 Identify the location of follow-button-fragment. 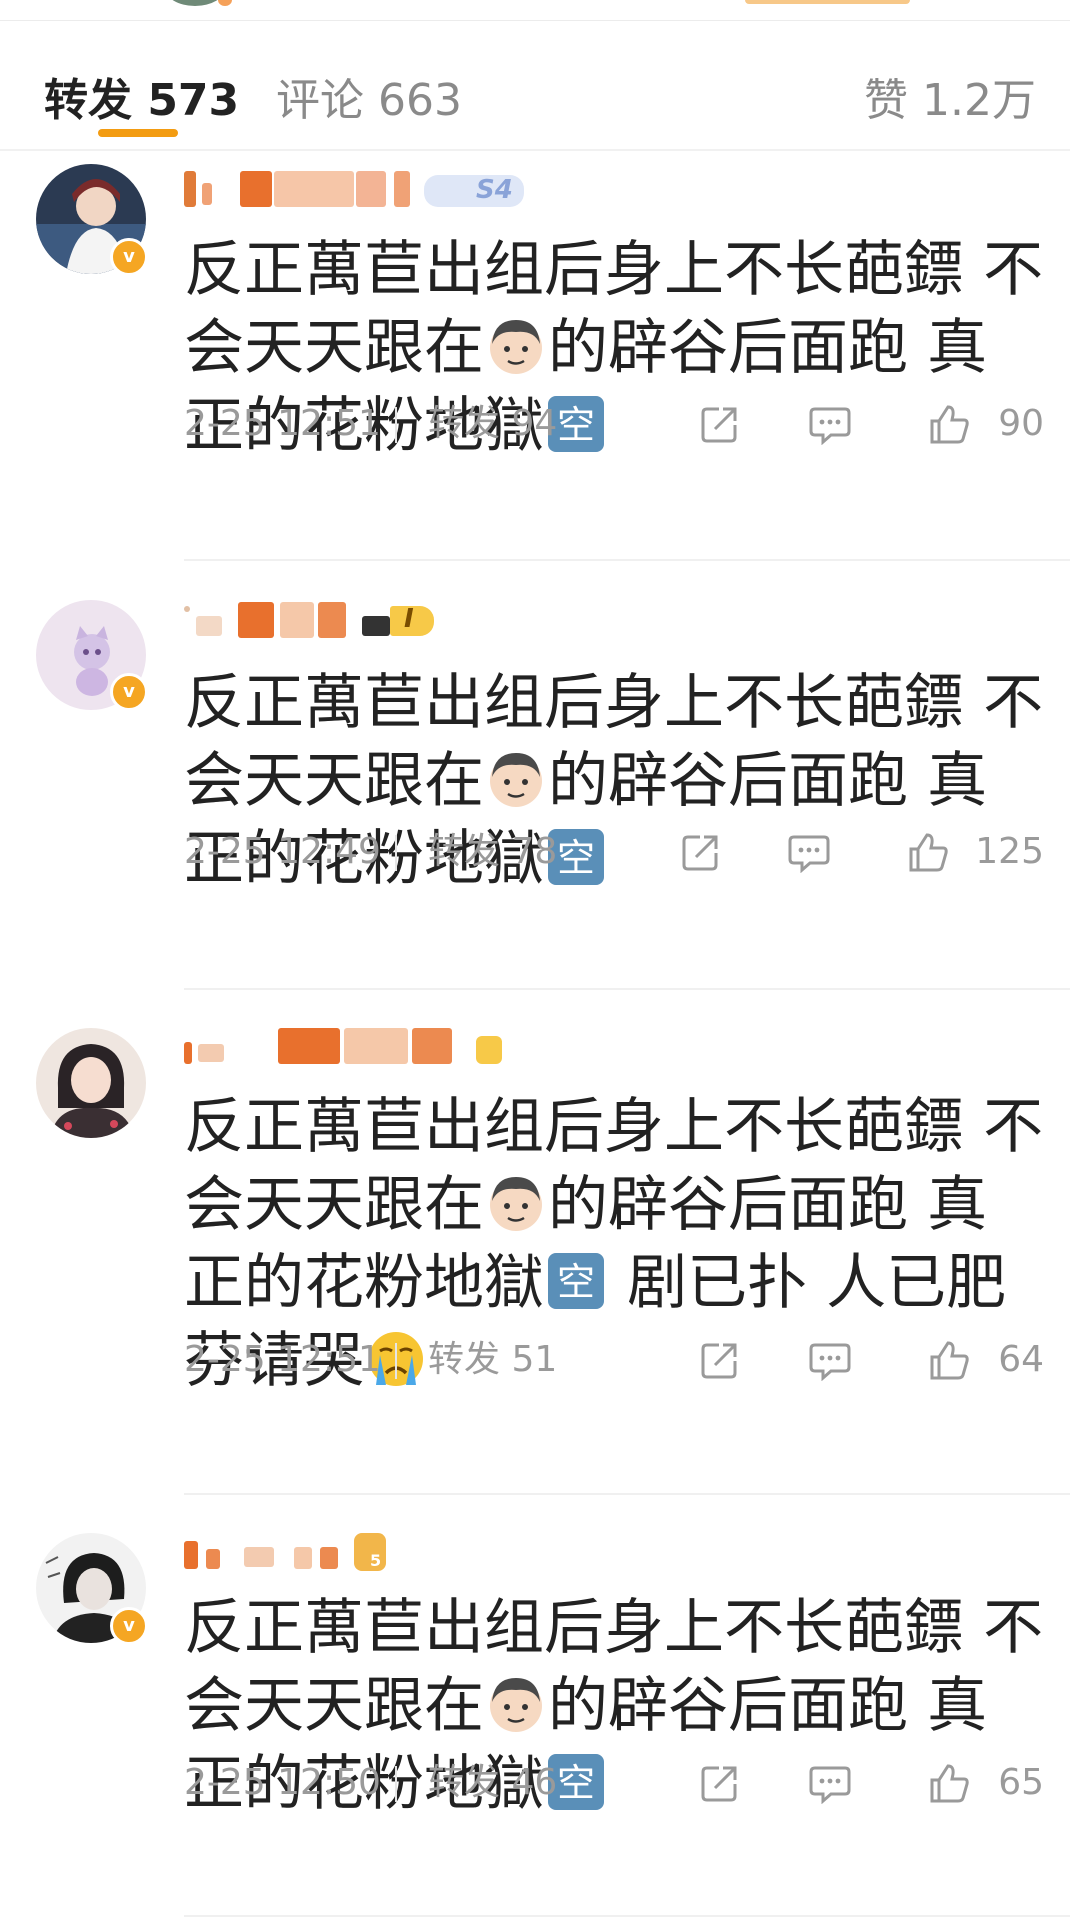
(827, 2).